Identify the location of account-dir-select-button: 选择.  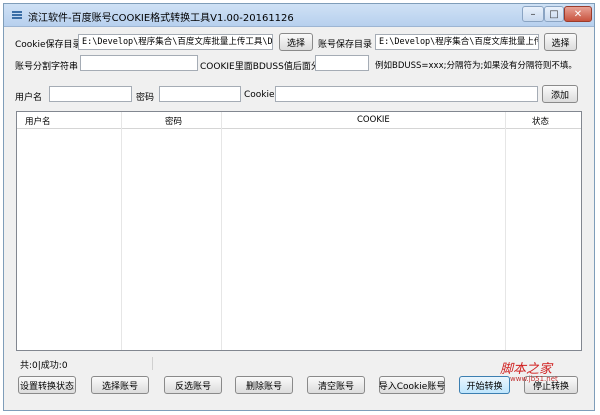
(560, 42).